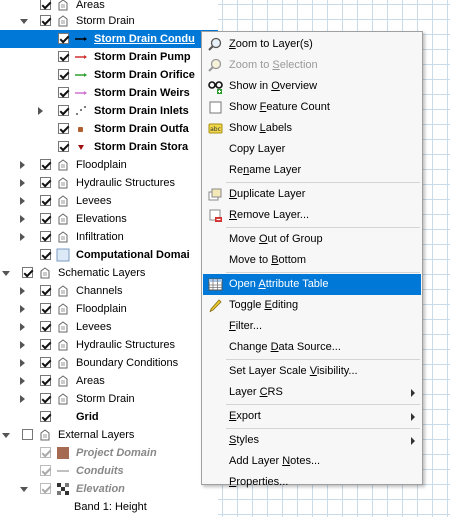 This screenshot has width=450, height=517. I want to click on layer-tree-item: Storm Drain Outfa, so click(109, 129).